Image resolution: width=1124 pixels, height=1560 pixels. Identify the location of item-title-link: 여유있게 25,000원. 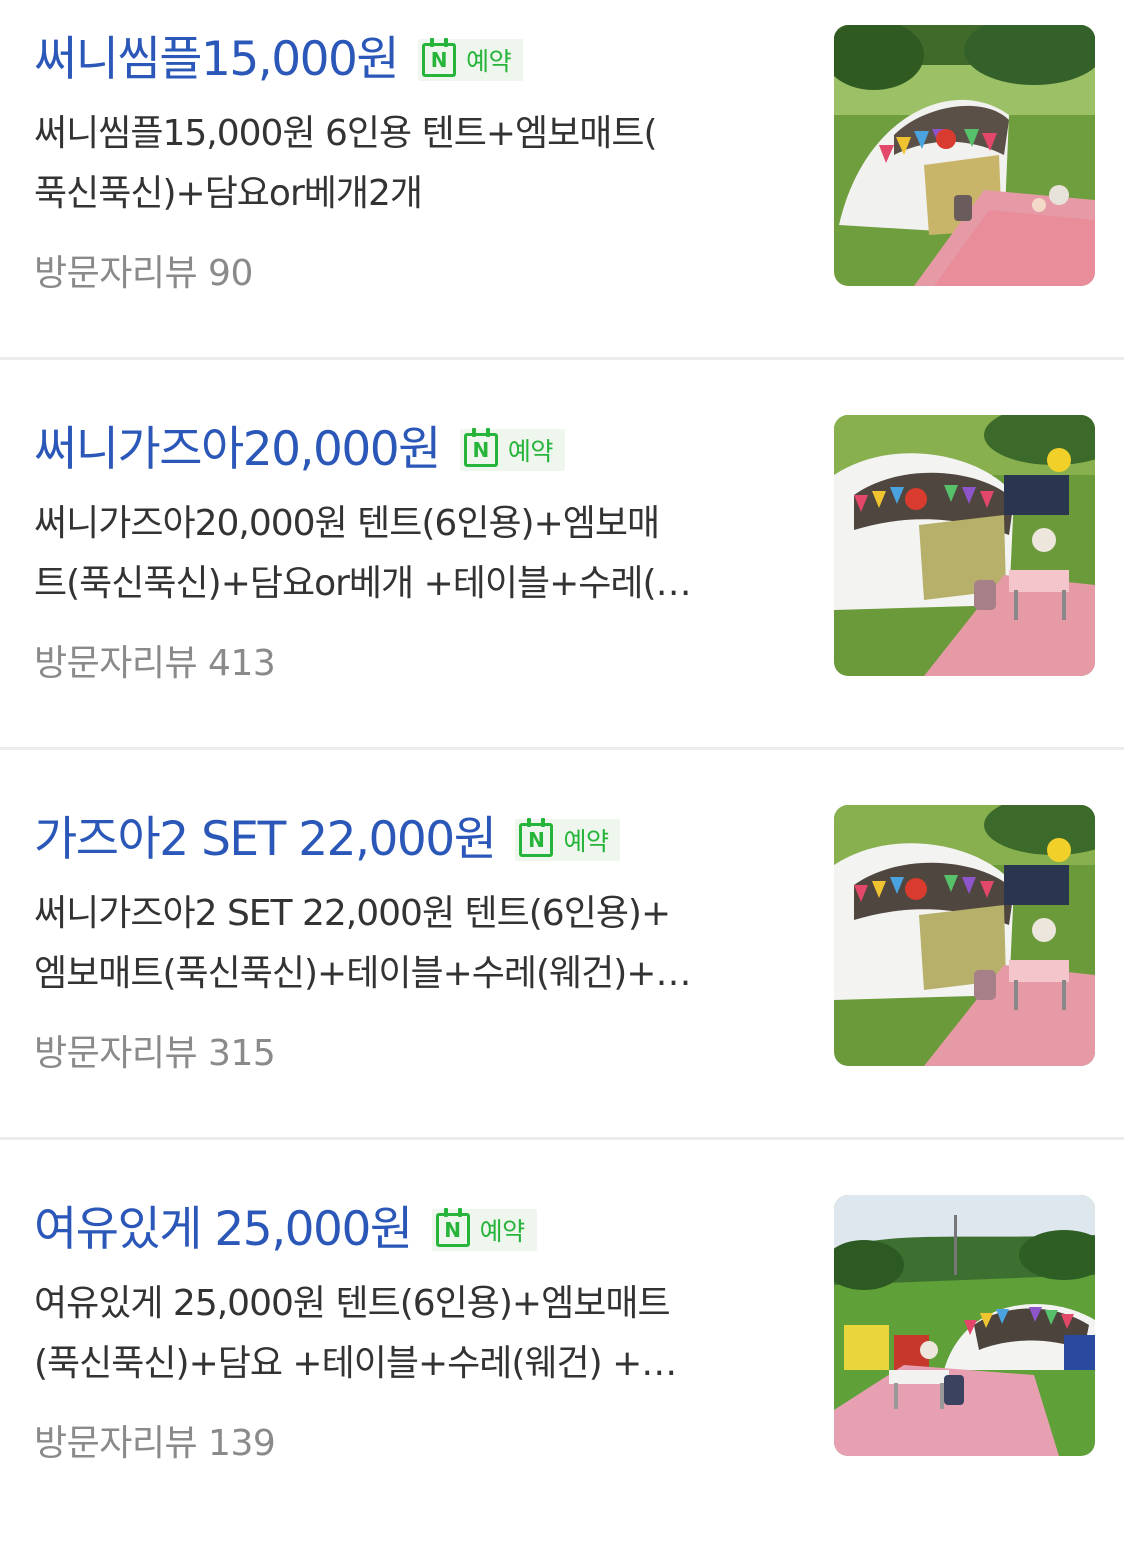
(223, 1230).